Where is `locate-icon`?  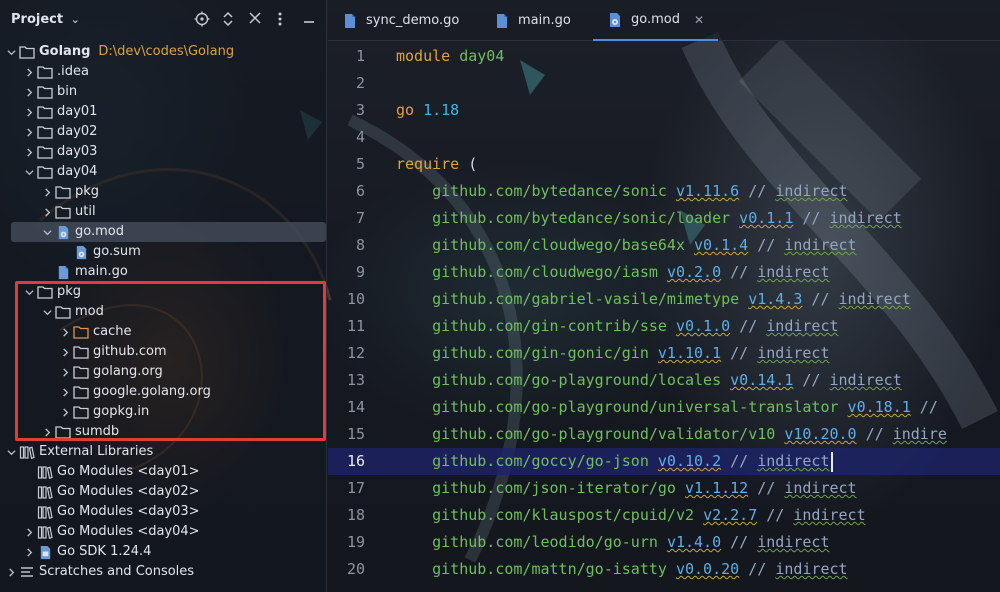
locate-icon is located at coordinates (202, 20).